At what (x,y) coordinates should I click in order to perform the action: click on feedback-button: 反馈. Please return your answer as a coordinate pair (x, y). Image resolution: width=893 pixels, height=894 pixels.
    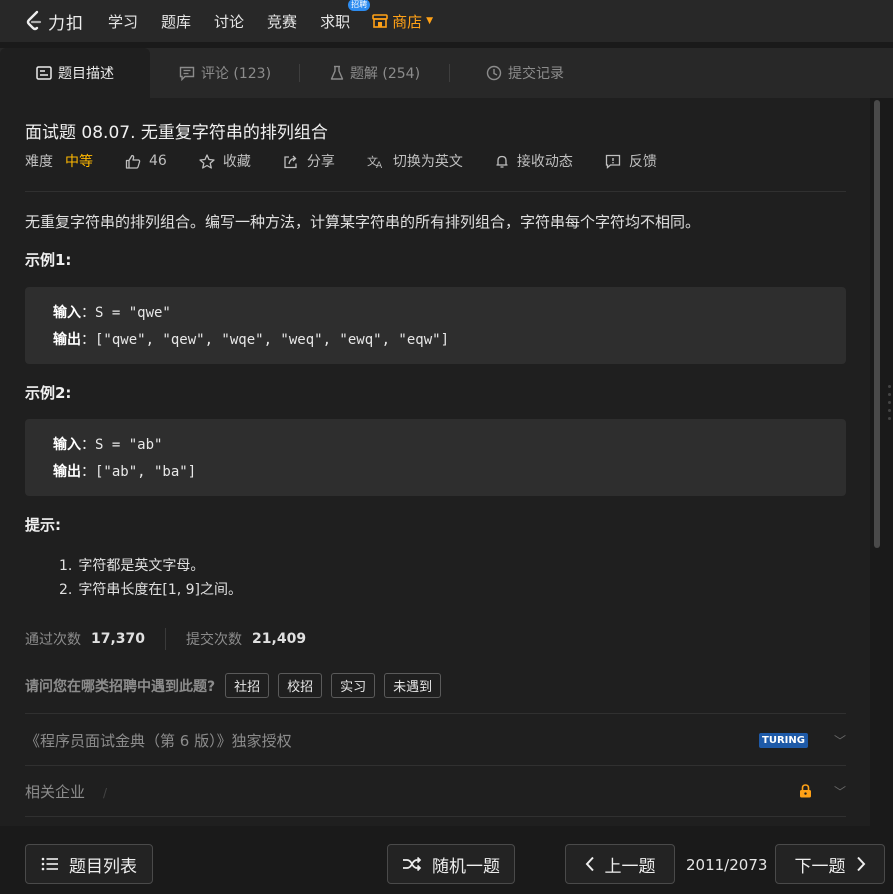
    Looking at the image, I should click on (631, 161).